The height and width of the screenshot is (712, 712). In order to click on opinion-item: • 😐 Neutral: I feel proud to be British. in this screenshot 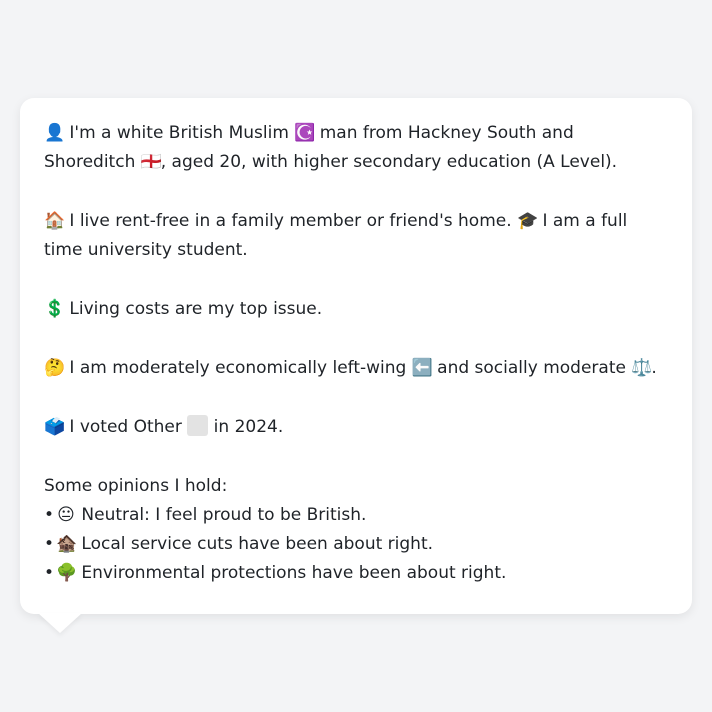, I will do `click(356, 515)`.